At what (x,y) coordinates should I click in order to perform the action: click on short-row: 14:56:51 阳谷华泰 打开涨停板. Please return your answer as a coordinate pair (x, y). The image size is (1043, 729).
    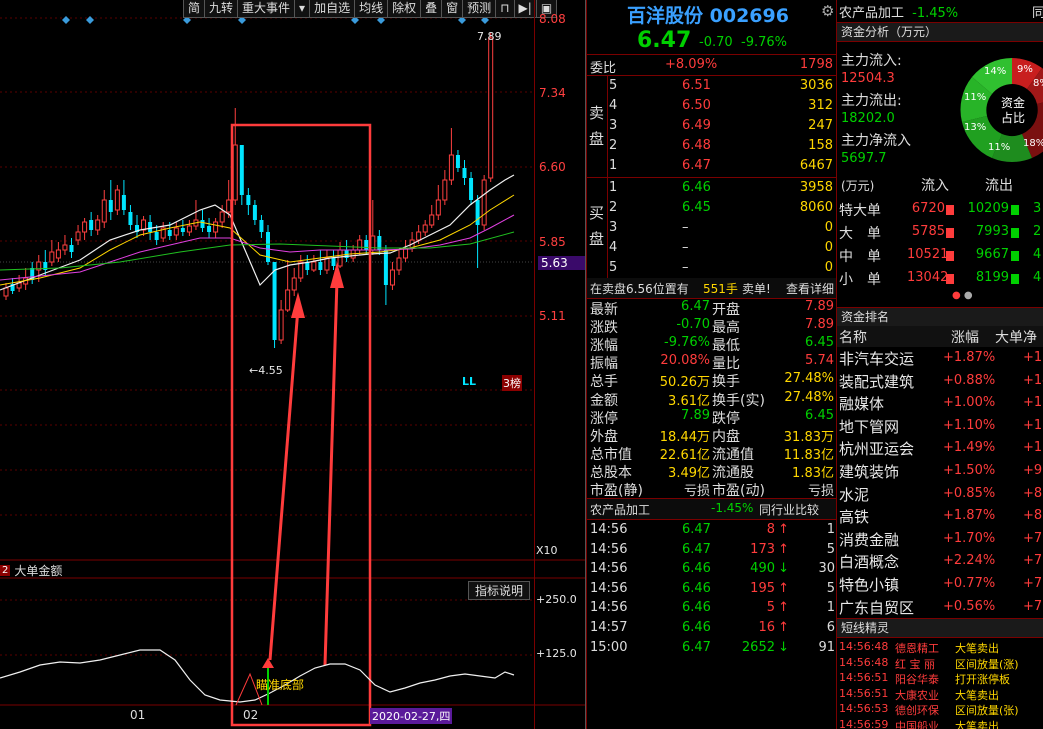
    Looking at the image, I should click on (940, 678).